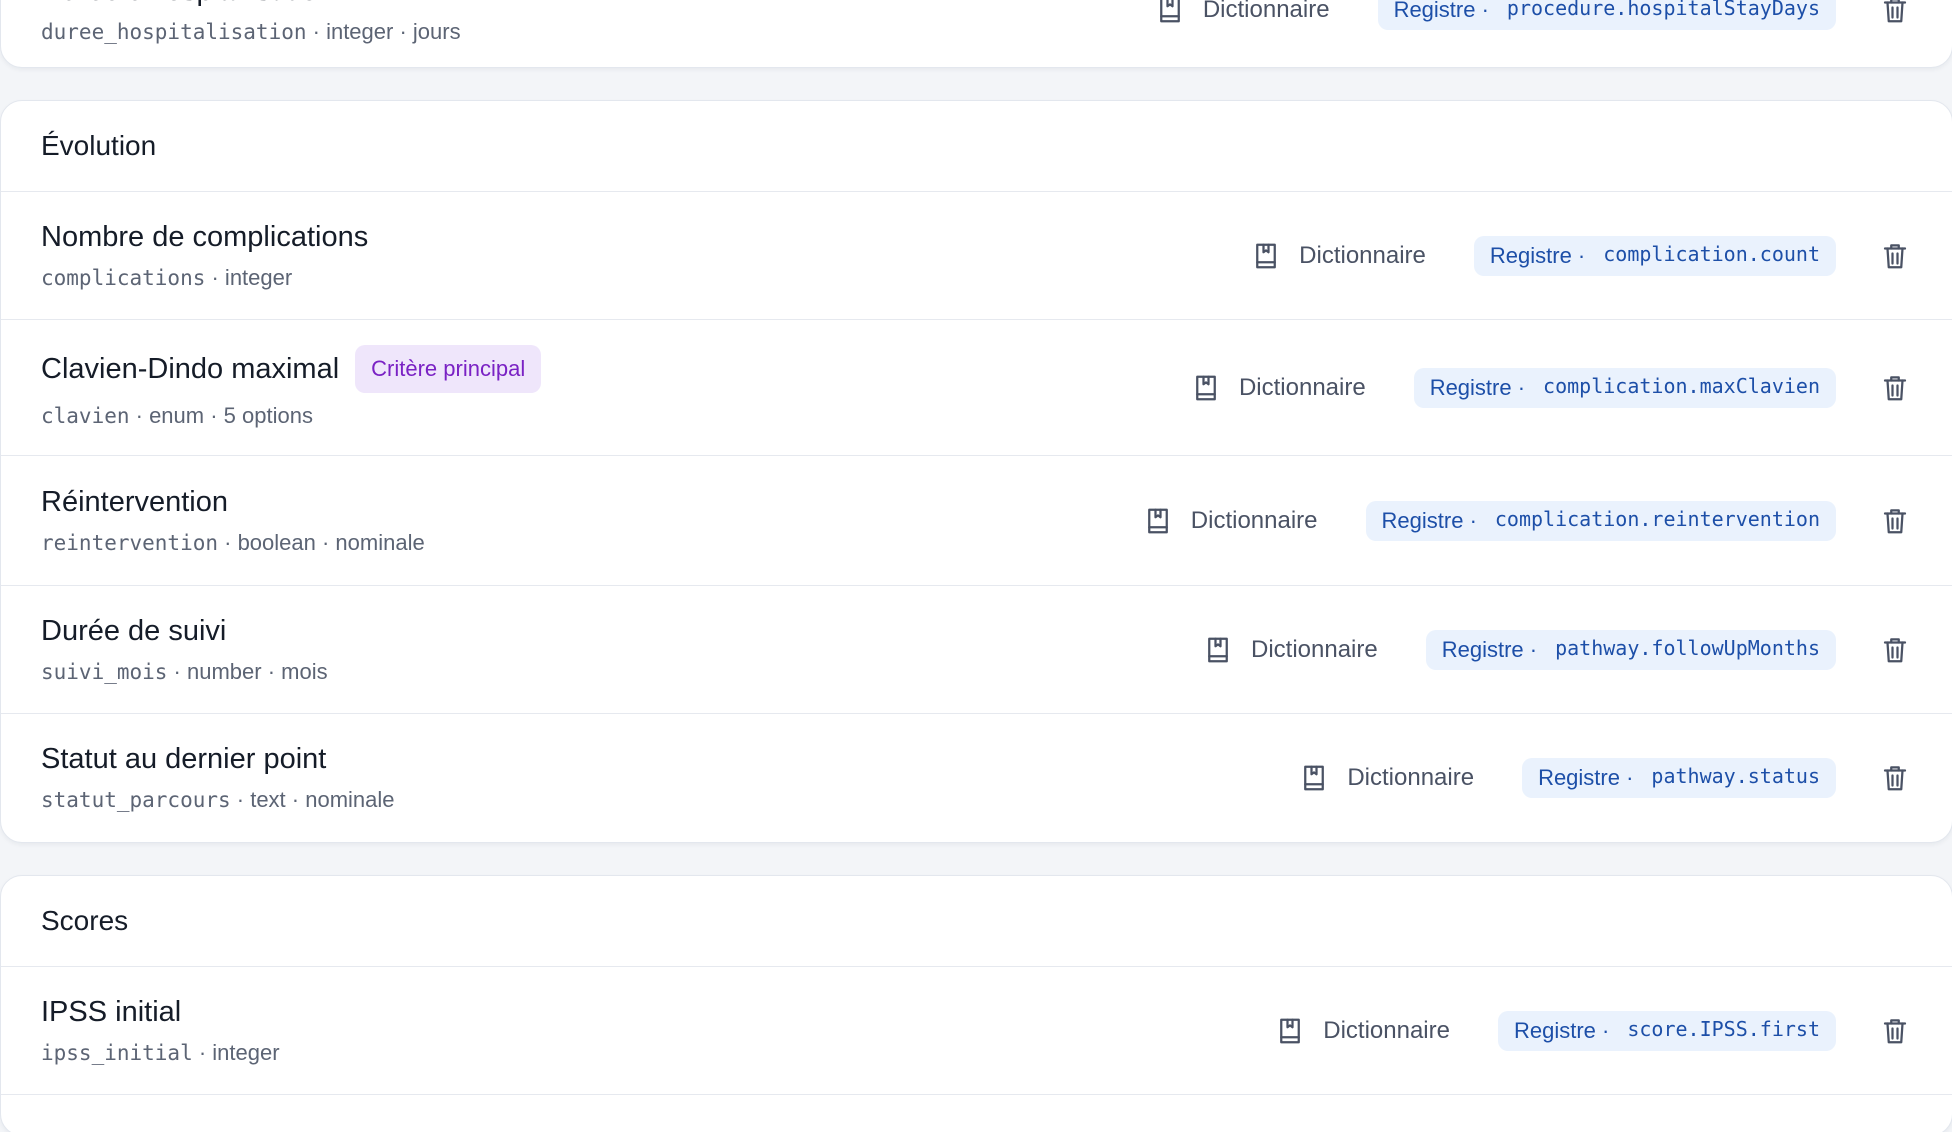 This screenshot has width=1952, height=1132. I want to click on primary-endpoint-badge: Critère principal, so click(448, 368).